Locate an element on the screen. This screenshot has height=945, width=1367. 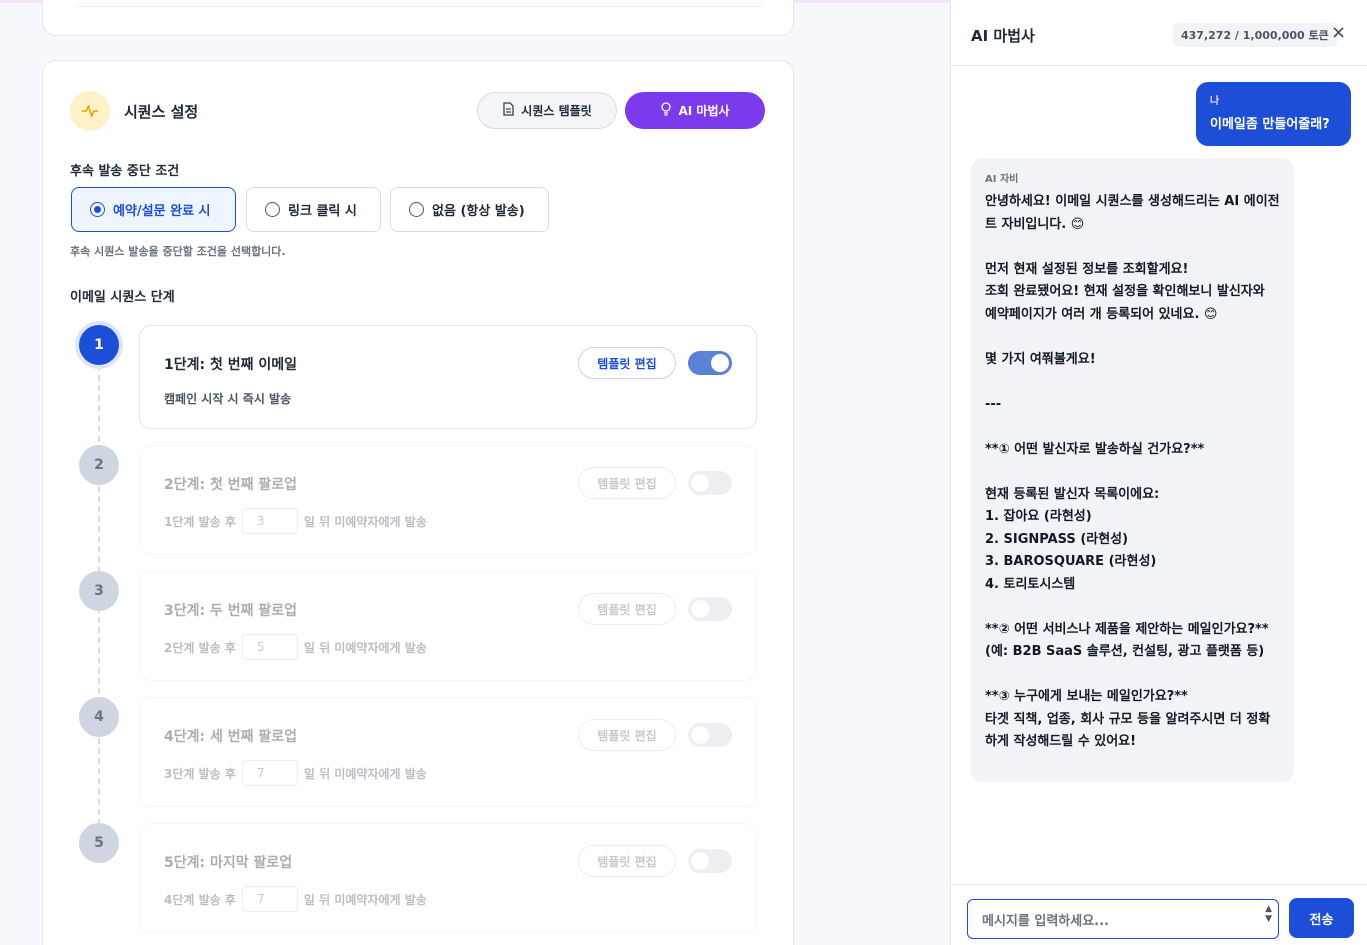
radio-option-link-click: 링크 클릭 시 is located at coordinates (313, 209).